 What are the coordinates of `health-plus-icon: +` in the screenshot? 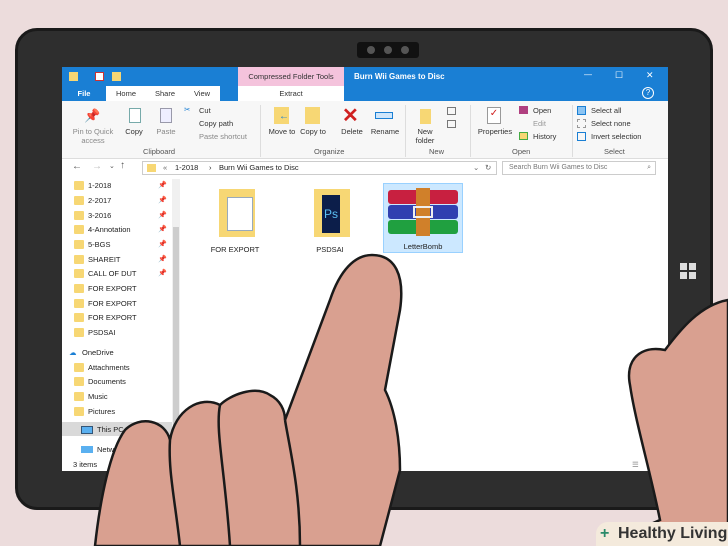 It's located at (605, 533).